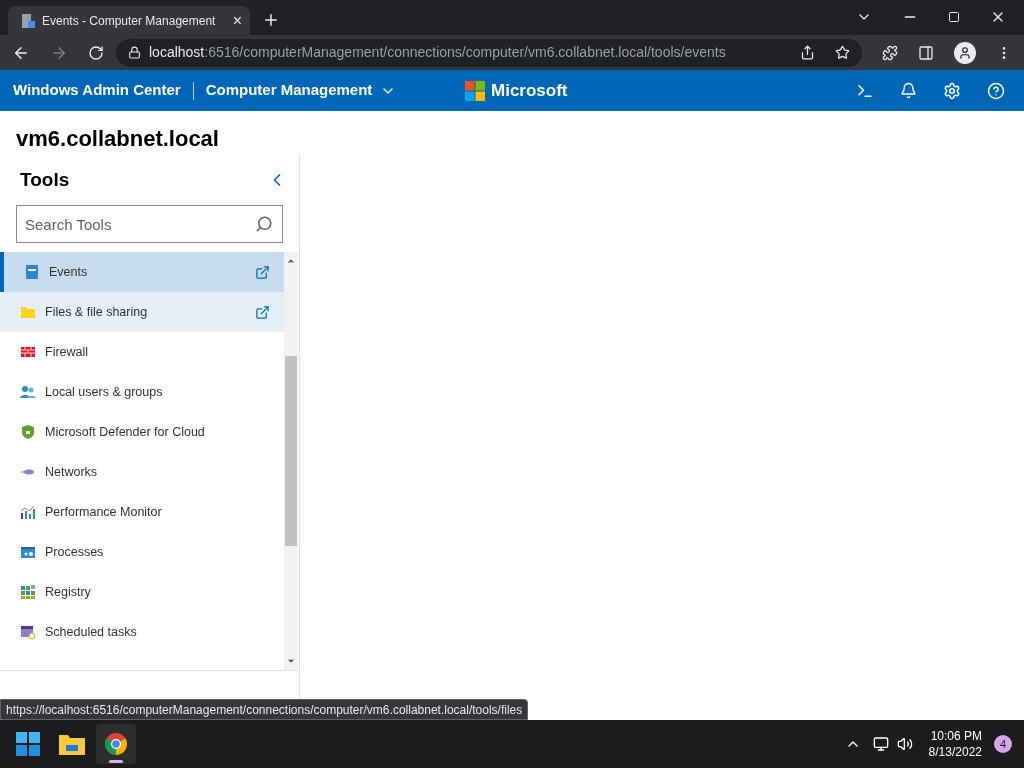 The height and width of the screenshot is (768, 1024). I want to click on notification-count: 4, so click(1003, 744).